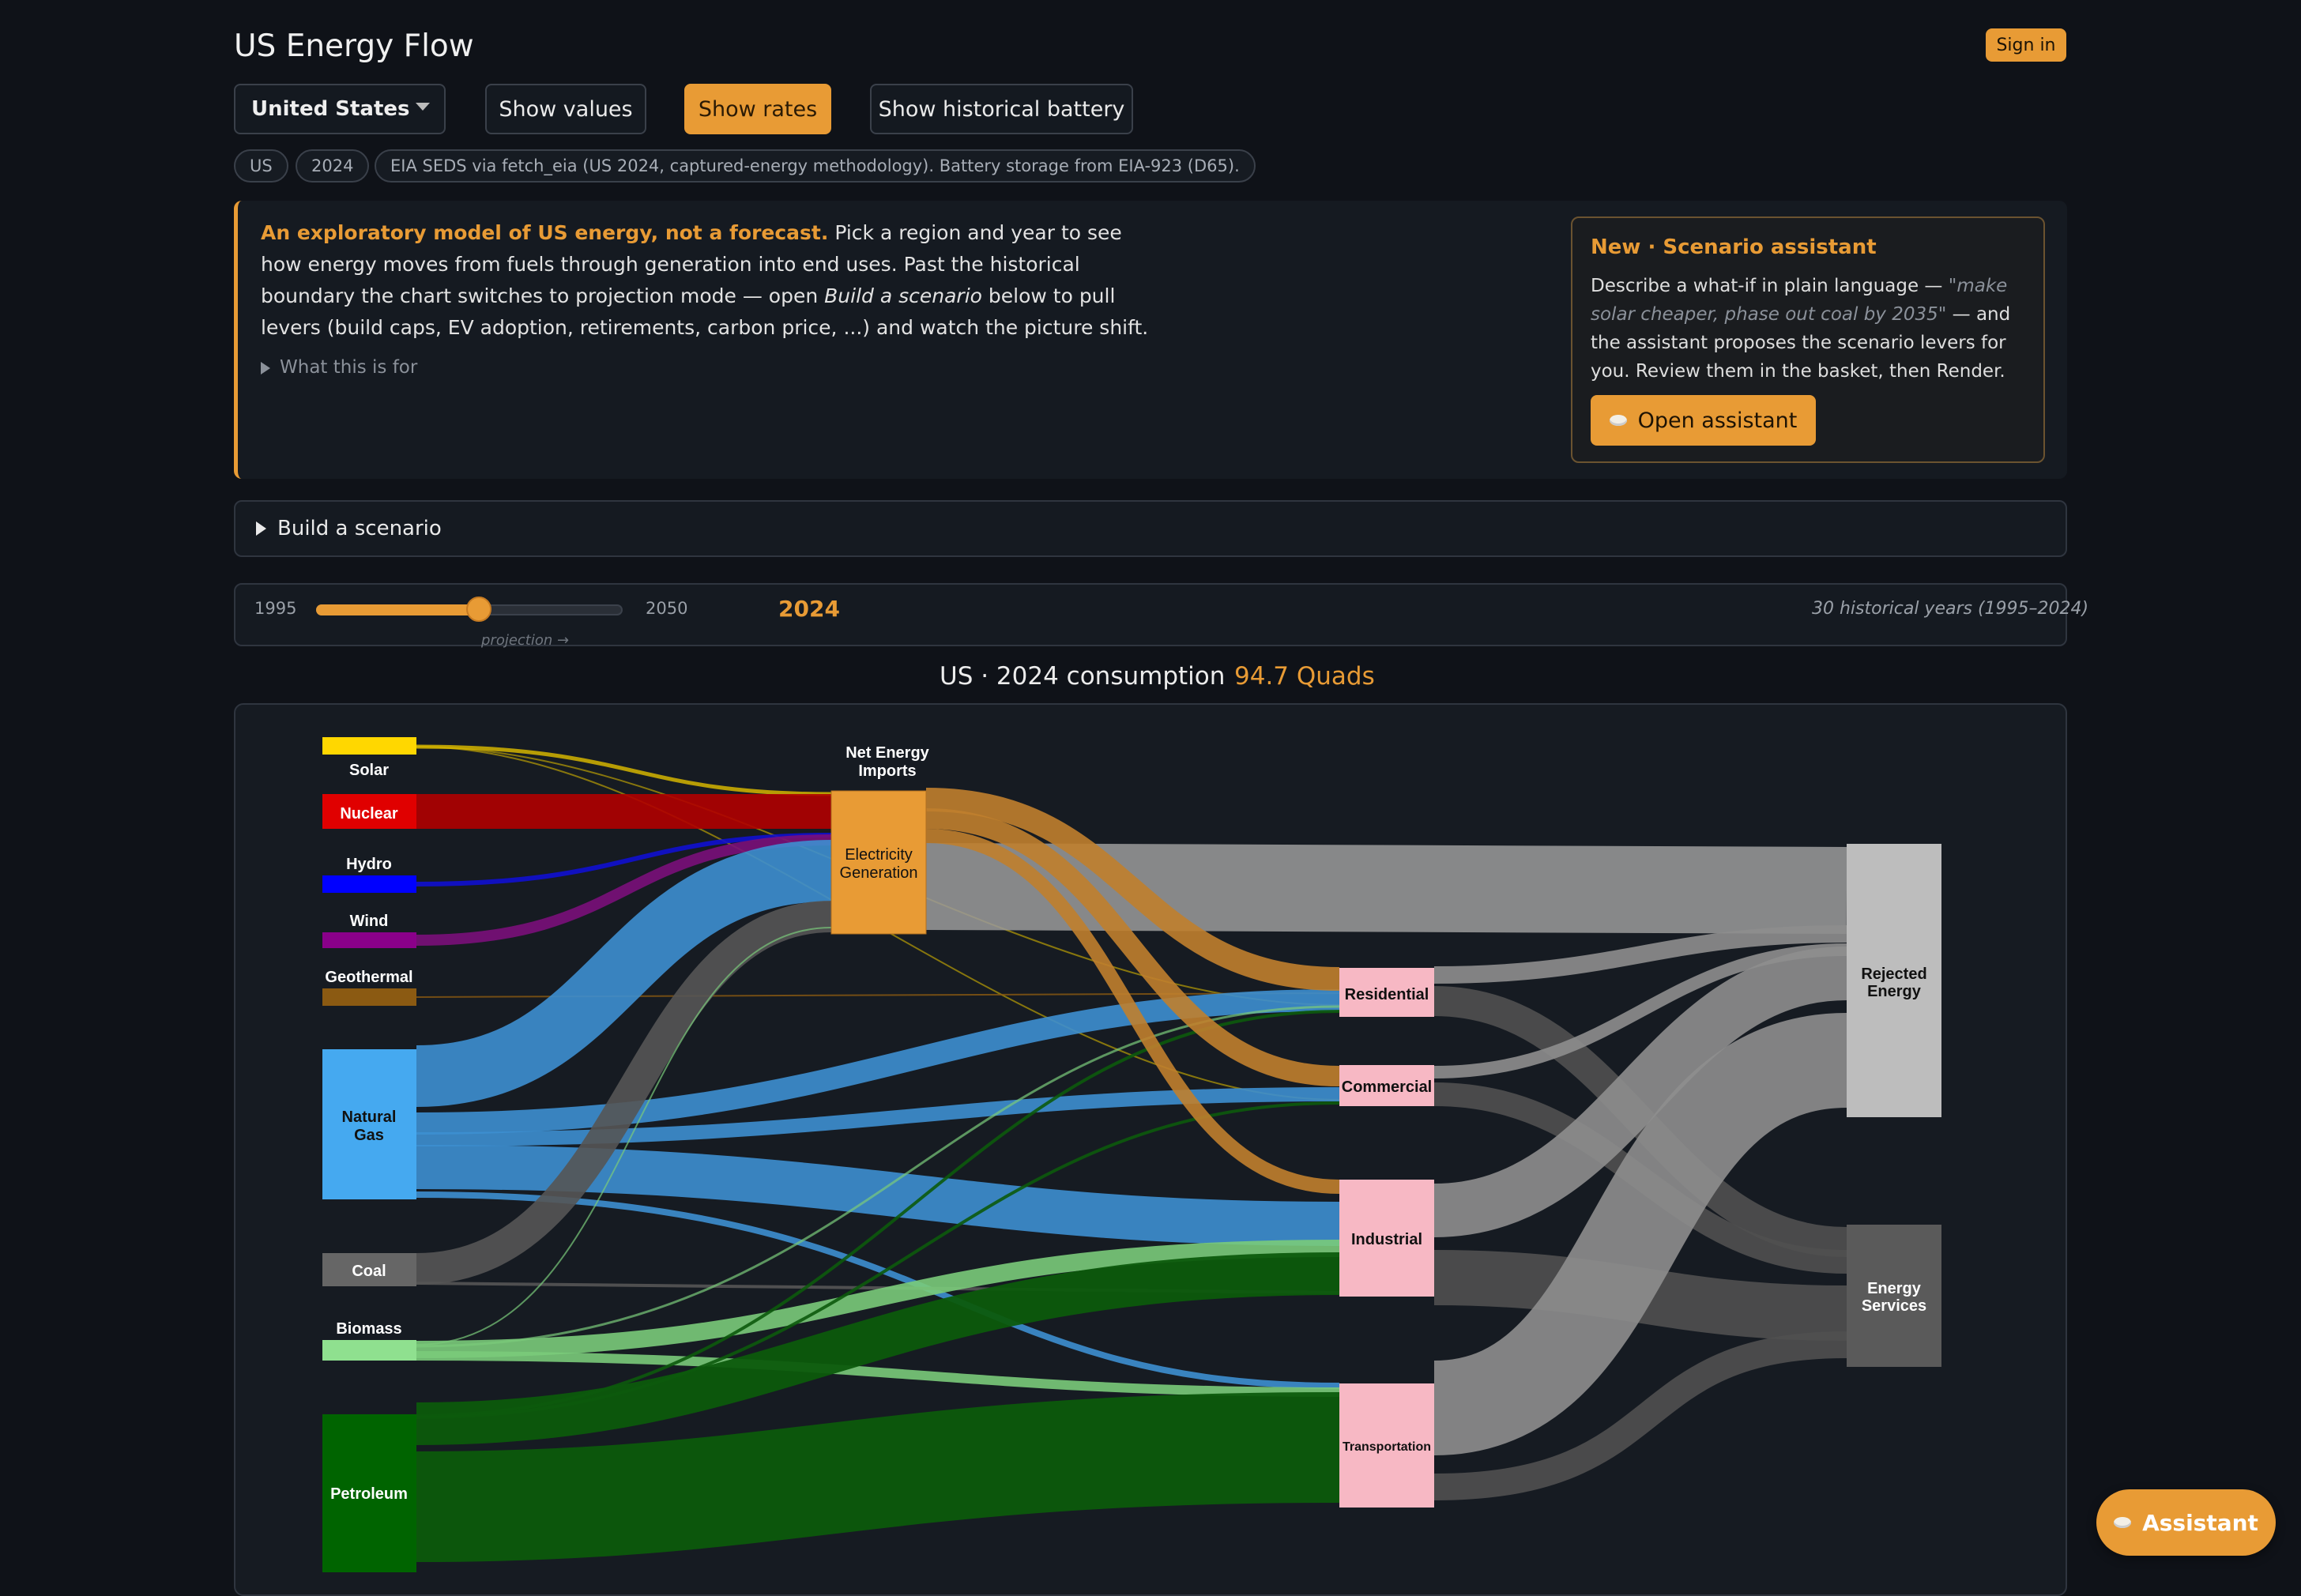 The height and width of the screenshot is (1596, 2301). What do you see at coordinates (331, 109) in the screenshot?
I see `region-select-value: United States` at bounding box center [331, 109].